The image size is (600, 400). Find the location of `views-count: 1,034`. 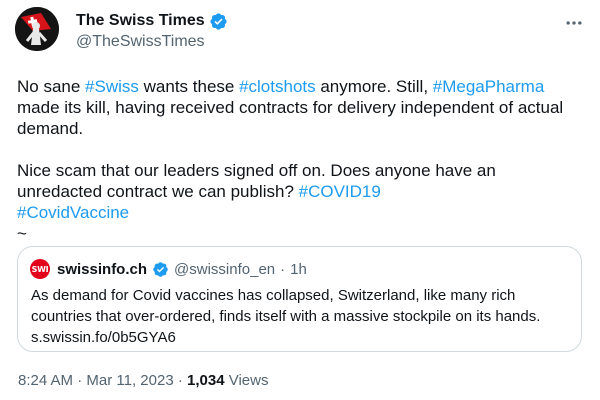

views-count: 1,034 is located at coordinates (206, 380).